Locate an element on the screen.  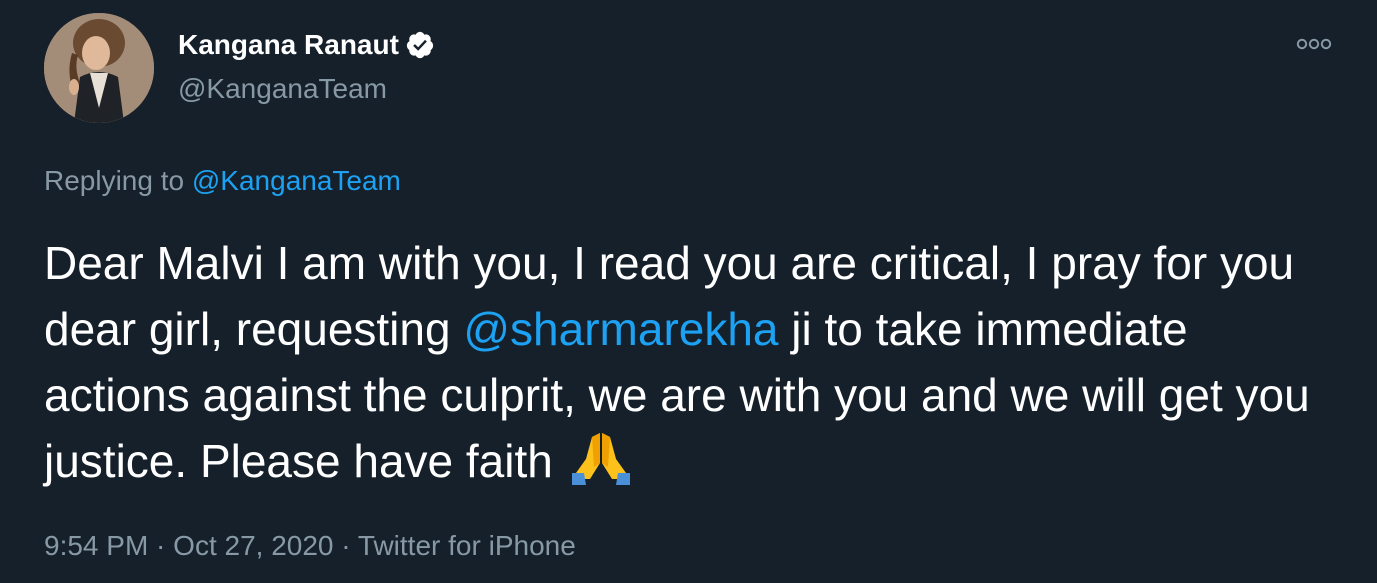
replying-to-label: Replying to is located at coordinates (118, 180).